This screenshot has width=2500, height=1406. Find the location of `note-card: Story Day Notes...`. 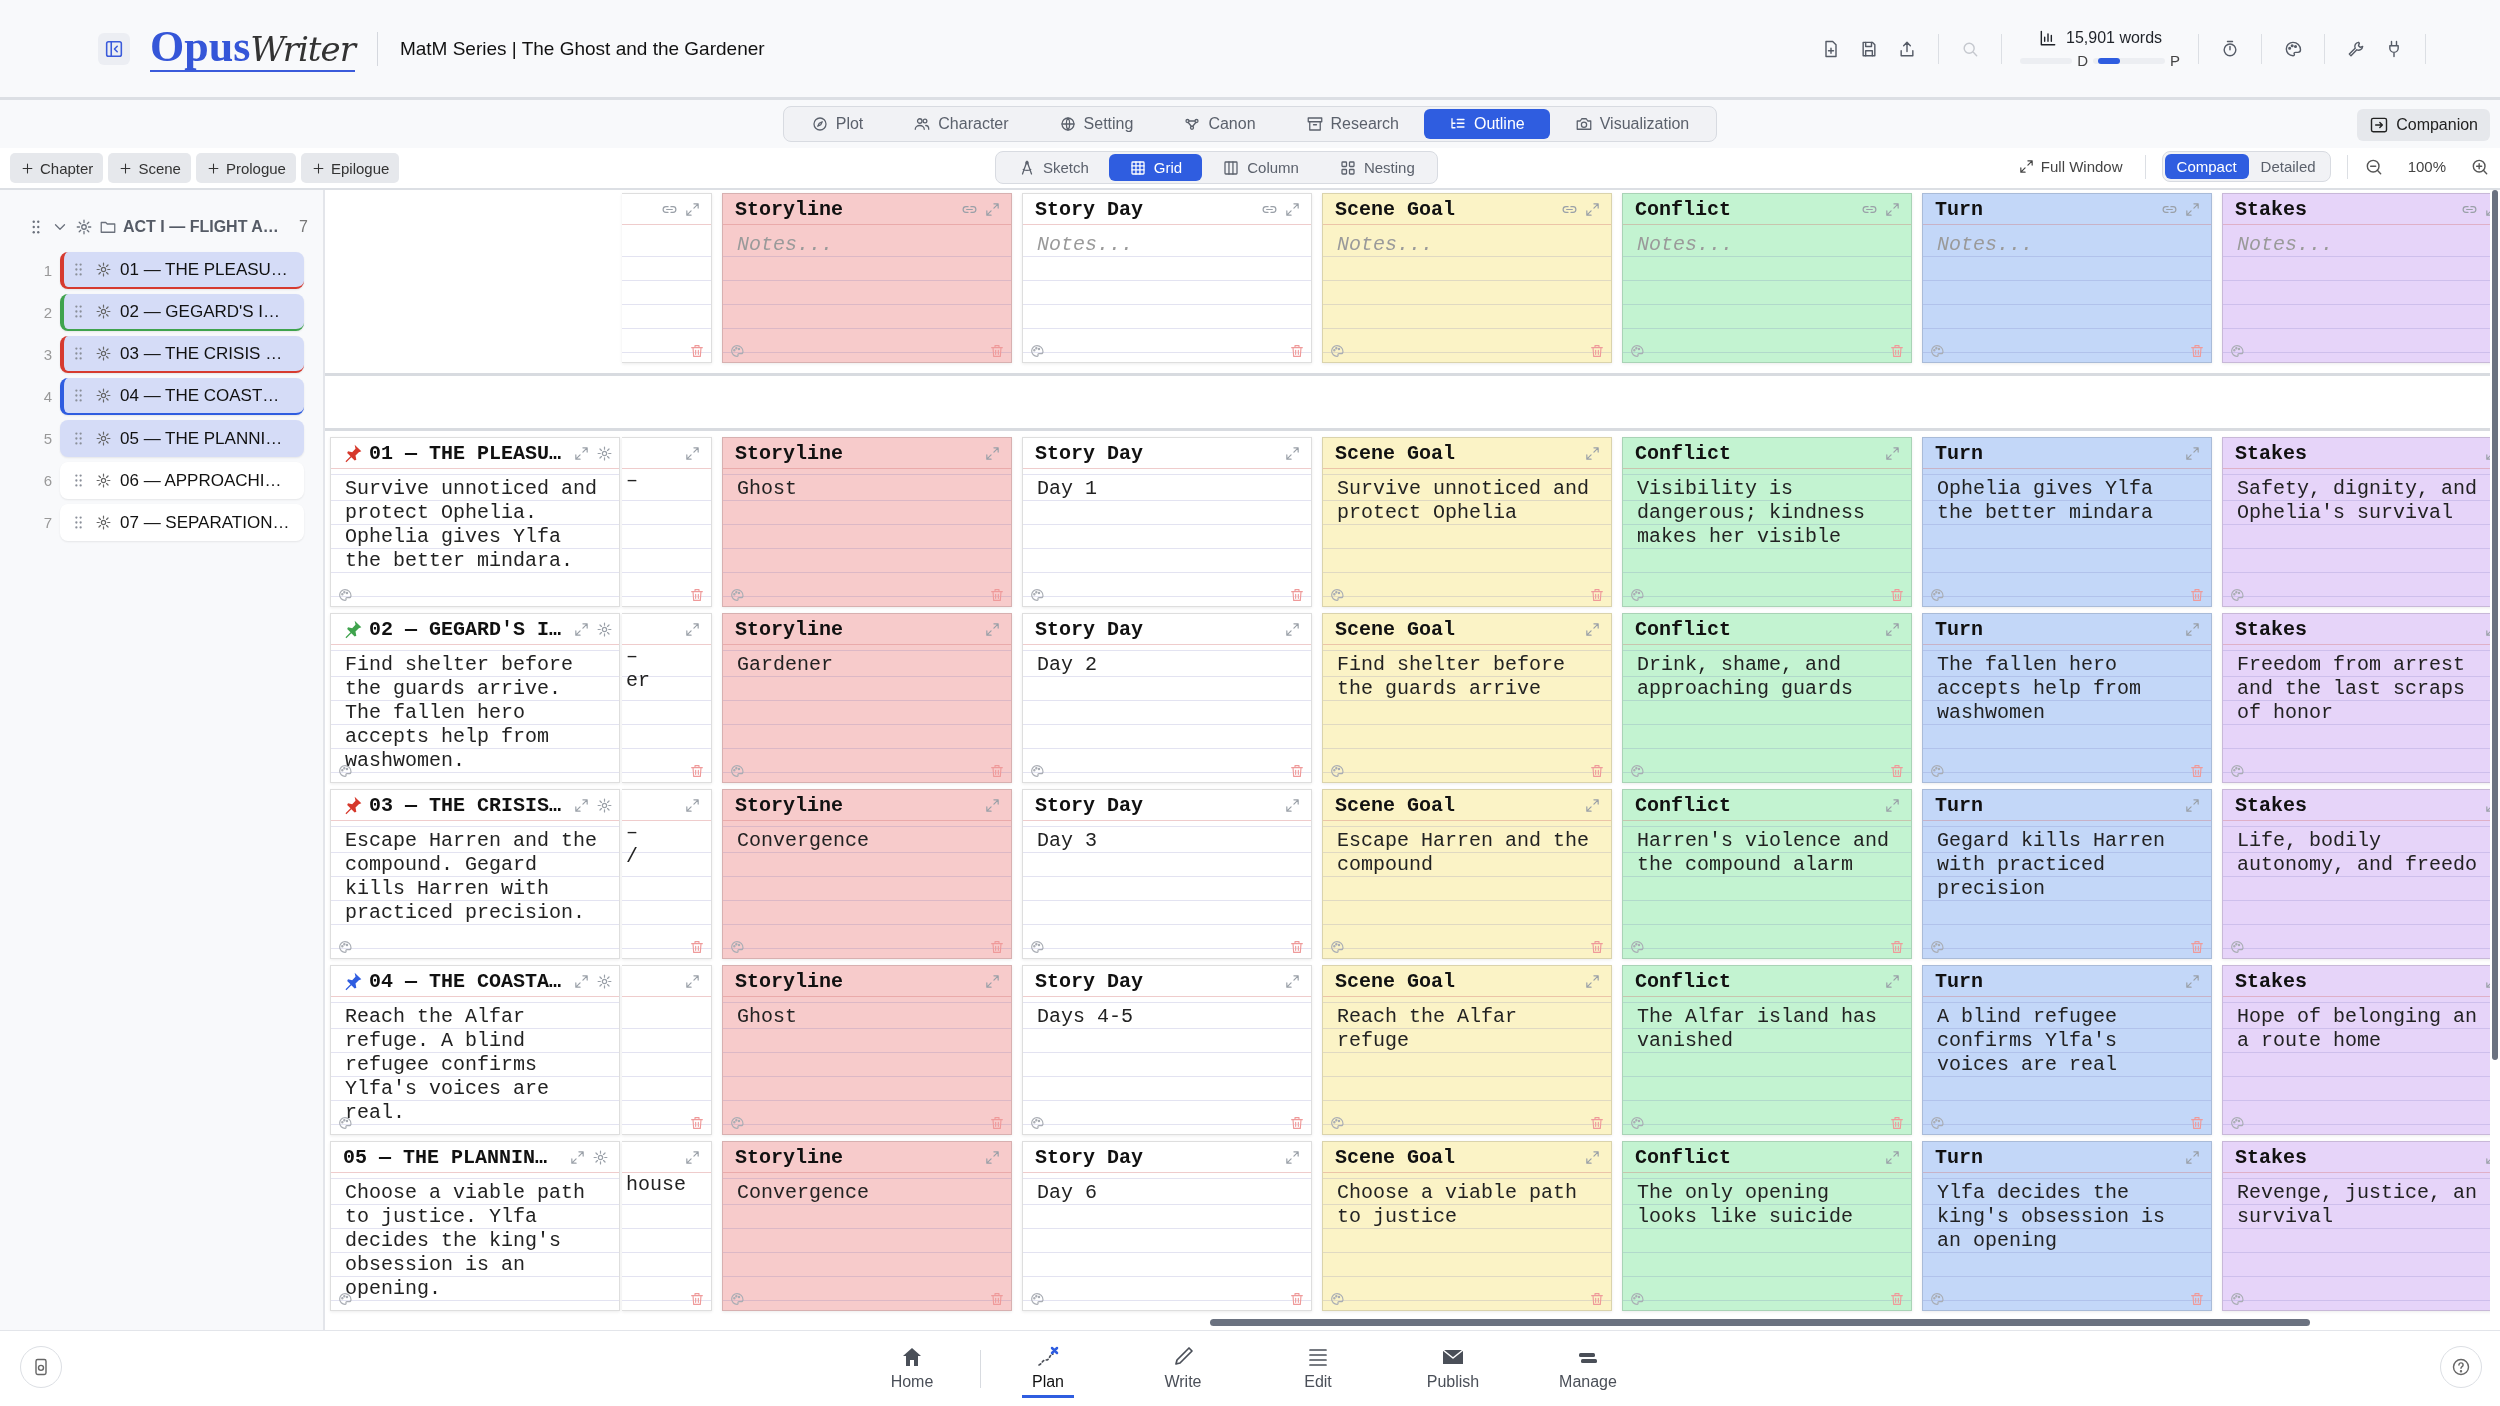

note-card: Story Day Notes... is located at coordinates (1167, 278).